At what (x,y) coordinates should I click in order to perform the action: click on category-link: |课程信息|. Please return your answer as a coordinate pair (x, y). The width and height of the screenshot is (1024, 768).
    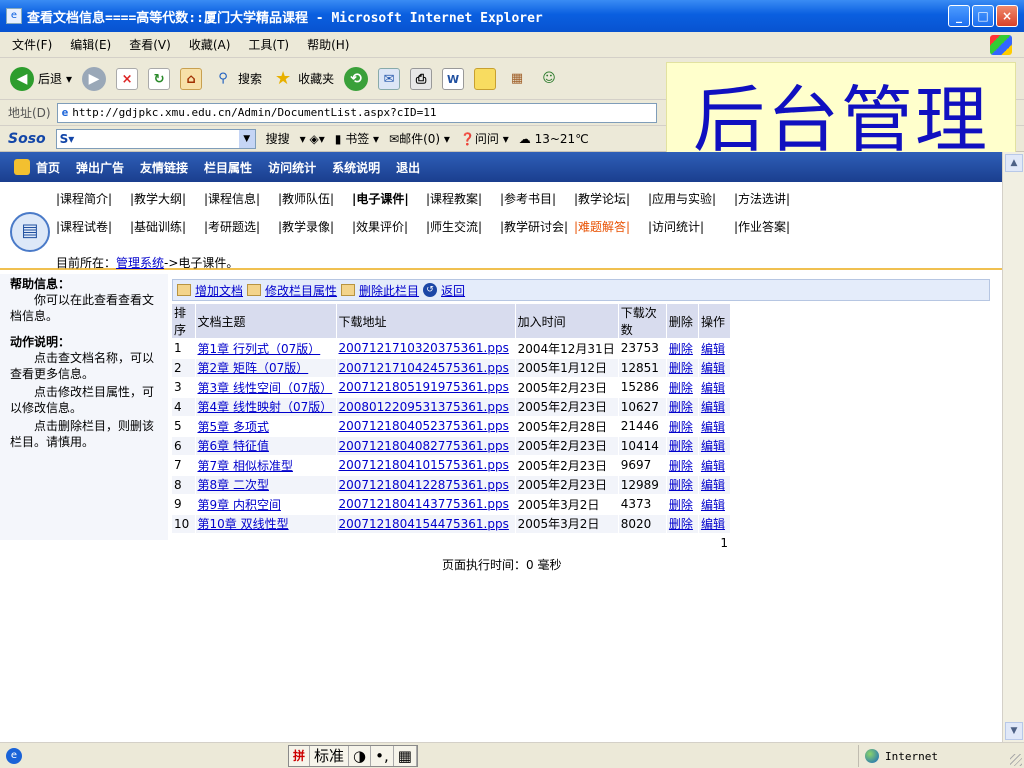
    Looking at the image, I should click on (241, 198).